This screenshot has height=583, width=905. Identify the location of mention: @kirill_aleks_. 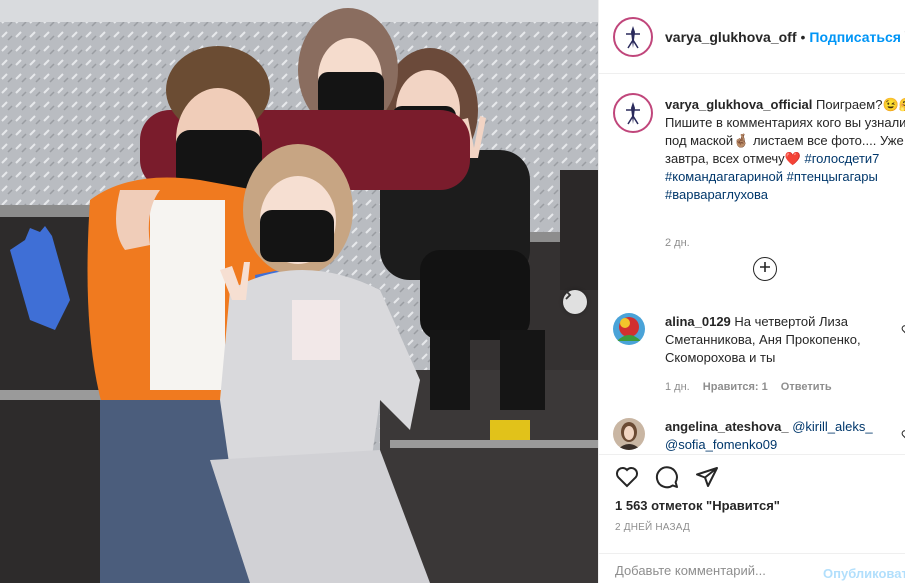
(832, 426).